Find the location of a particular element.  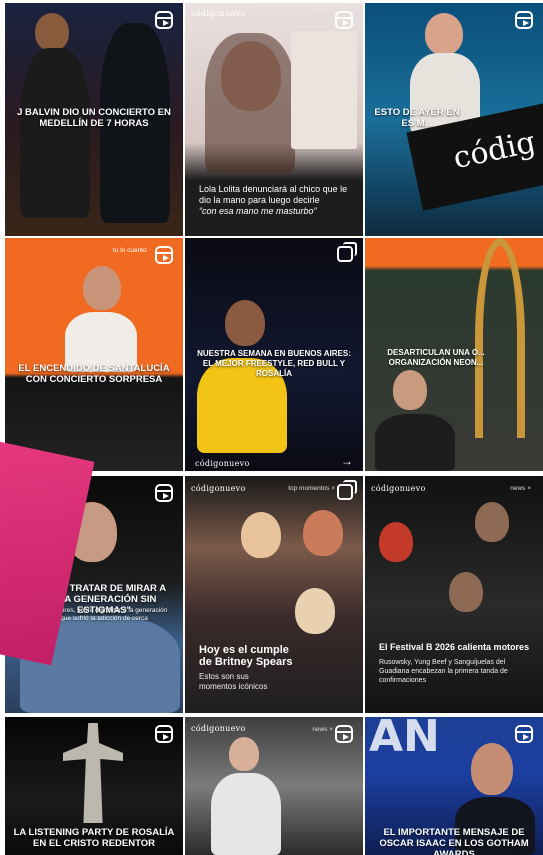

statue-shape is located at coordinates (93, 773).